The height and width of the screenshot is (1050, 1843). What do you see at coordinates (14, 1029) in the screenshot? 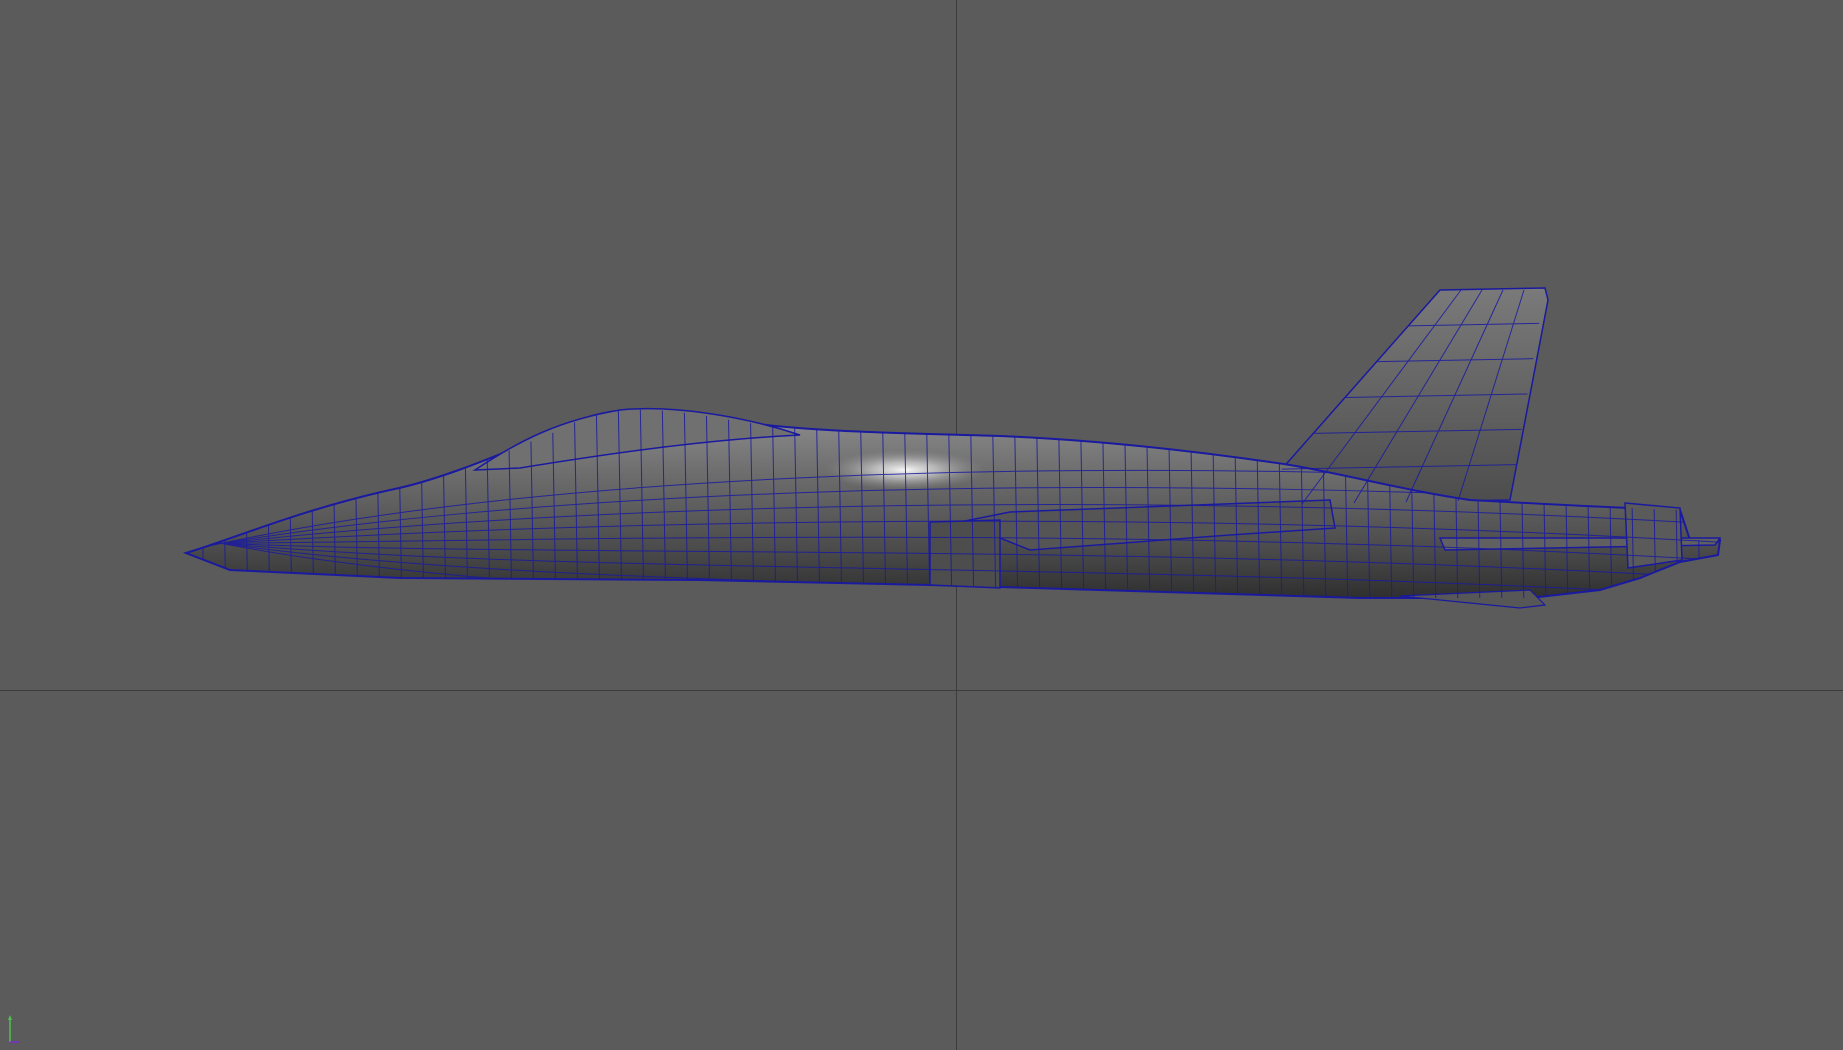
I see `view-axis-indicator` at bounding box center [14, 1029].